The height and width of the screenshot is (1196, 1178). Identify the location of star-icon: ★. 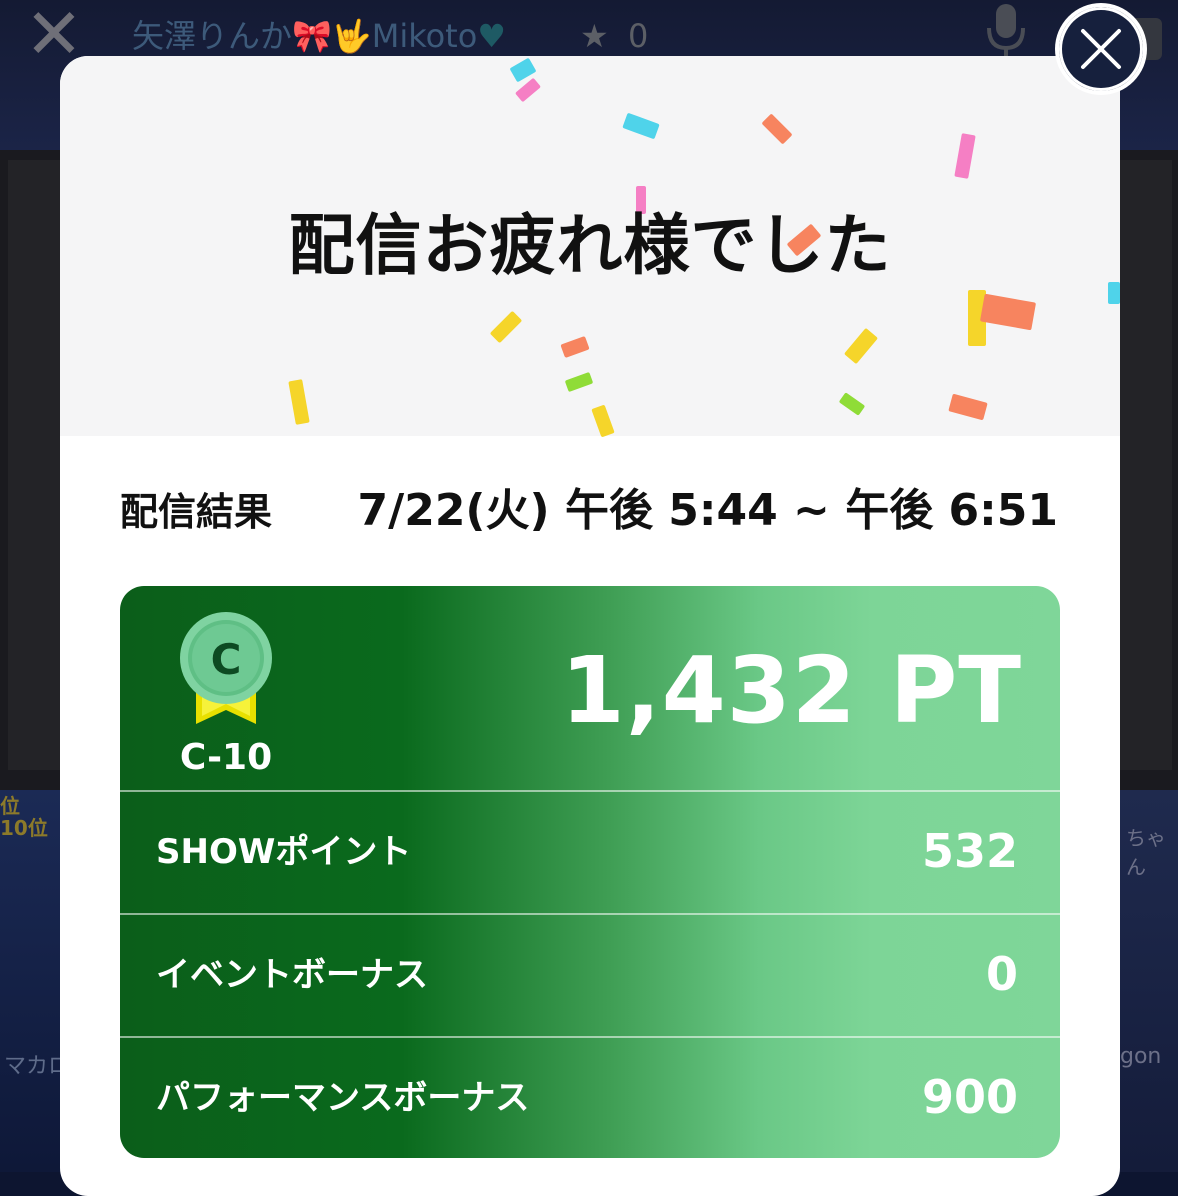
(594, 36).